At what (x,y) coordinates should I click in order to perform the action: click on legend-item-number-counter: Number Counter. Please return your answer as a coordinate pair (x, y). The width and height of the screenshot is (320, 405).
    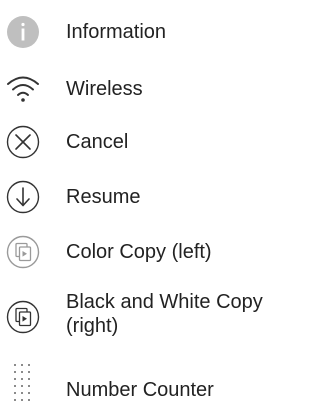
    Looking at the image, I should click on (136, 383).